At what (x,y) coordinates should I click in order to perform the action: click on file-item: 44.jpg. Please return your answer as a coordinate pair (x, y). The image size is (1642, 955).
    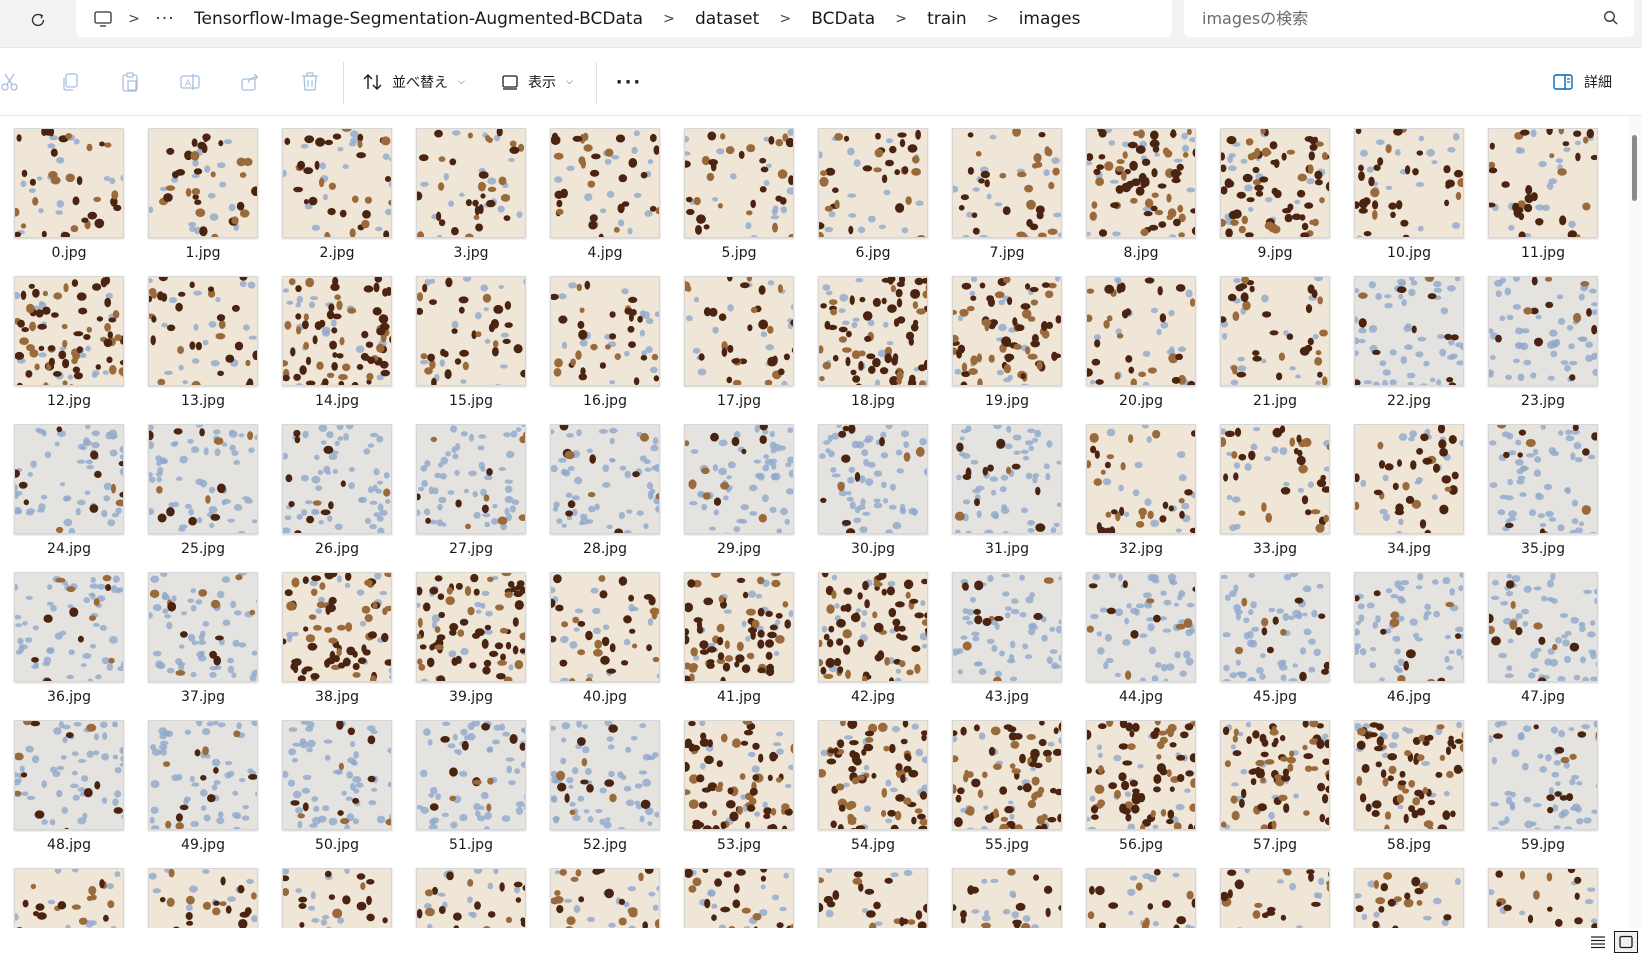
    Looking at the image, I should click on (1139, 632).